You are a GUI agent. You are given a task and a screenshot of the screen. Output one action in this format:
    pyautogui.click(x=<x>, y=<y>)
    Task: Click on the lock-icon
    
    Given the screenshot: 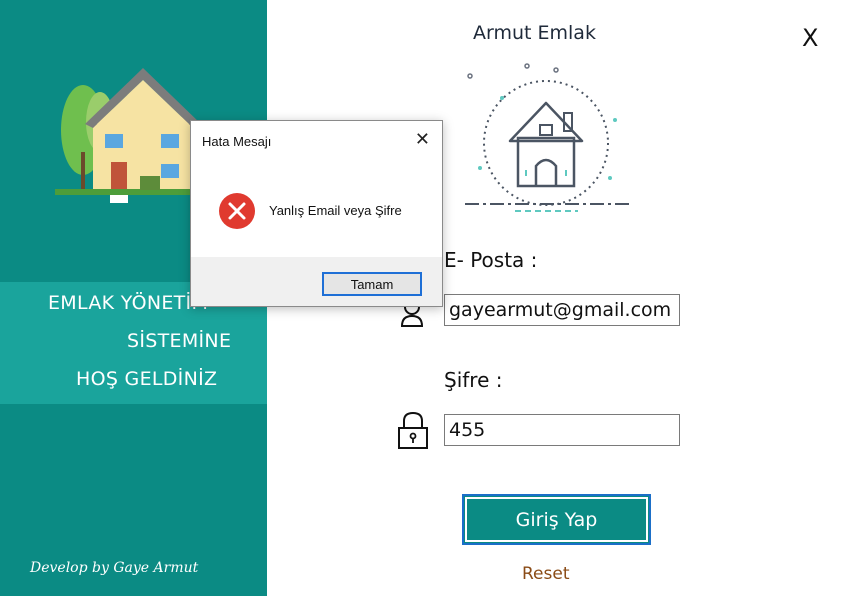 What is the action you would take?
    pyautogui.click(x=413, y=430)
    